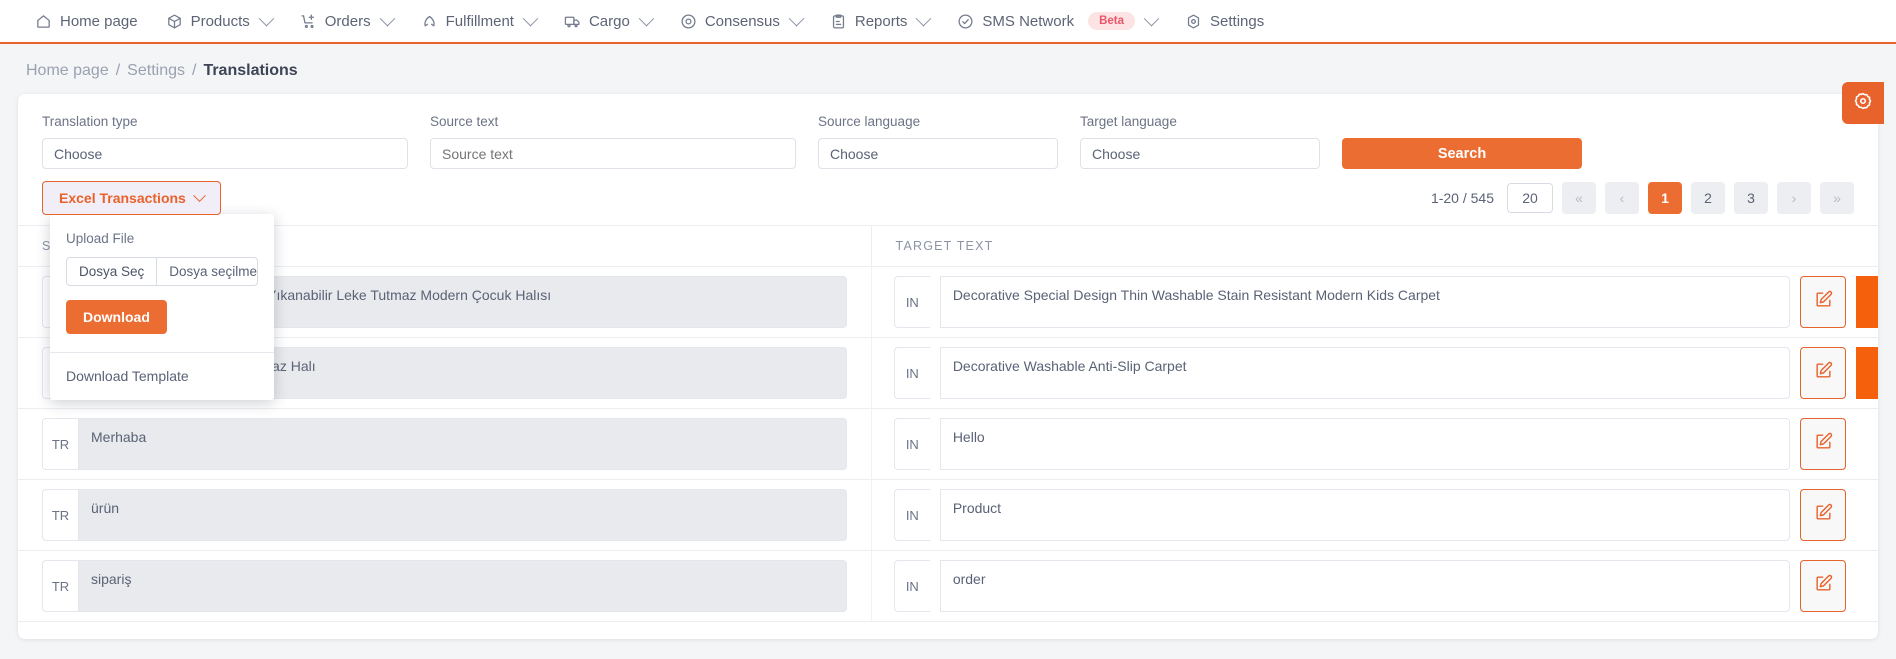  I want to click on translation-type-select: Choose, so click(225, 153).